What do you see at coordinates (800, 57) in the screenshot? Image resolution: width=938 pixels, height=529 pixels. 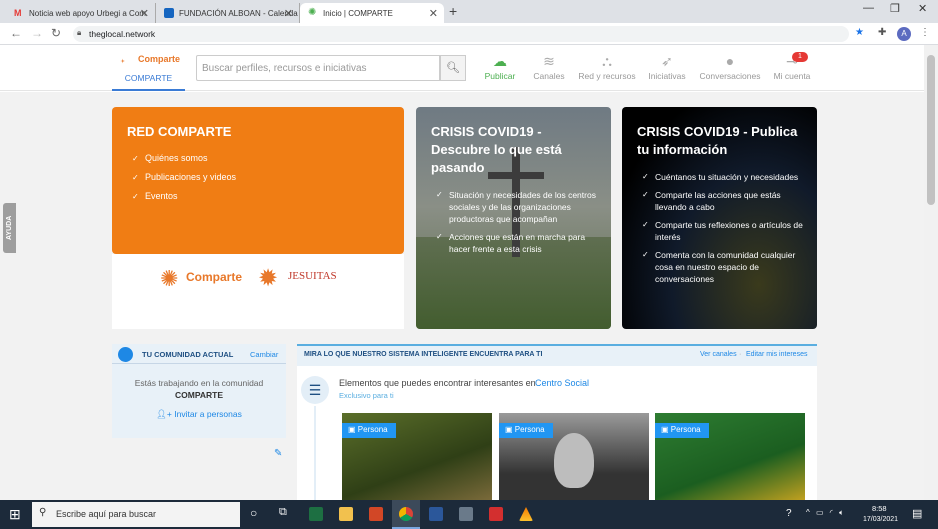 I see `notification-badge: 1` at bounding box center [800, 57].